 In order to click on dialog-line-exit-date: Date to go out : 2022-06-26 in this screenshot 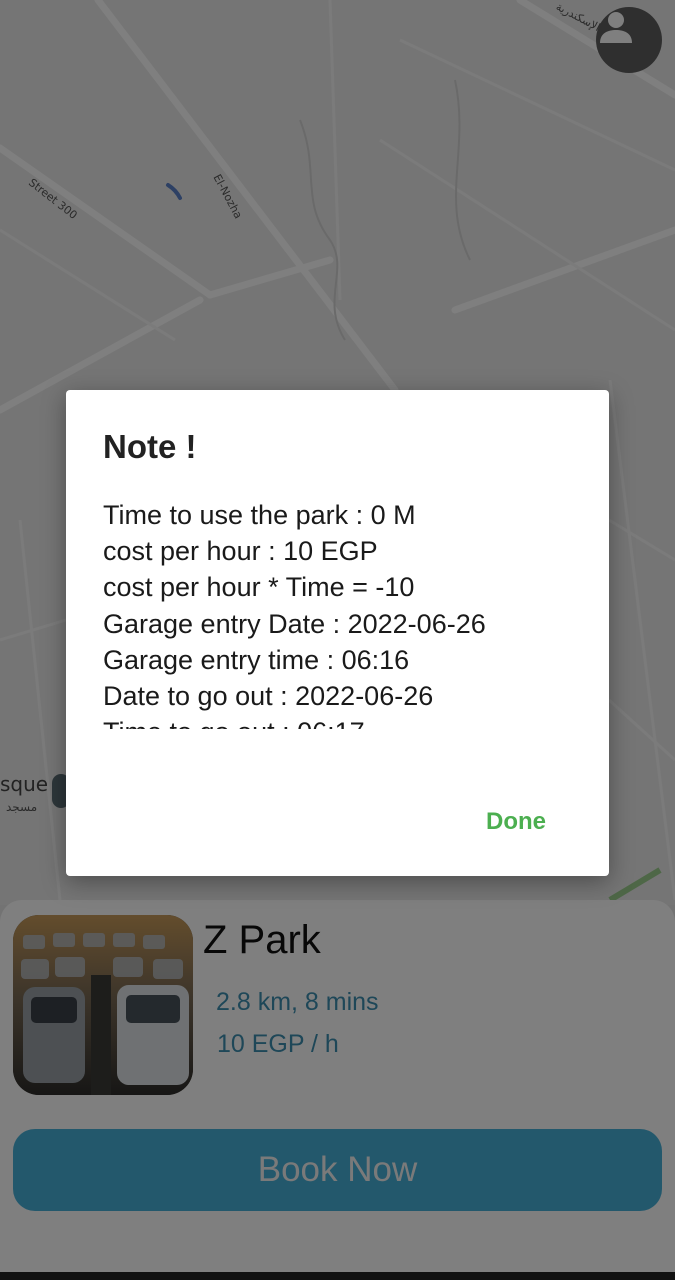, I will do `click(268, 696)`.